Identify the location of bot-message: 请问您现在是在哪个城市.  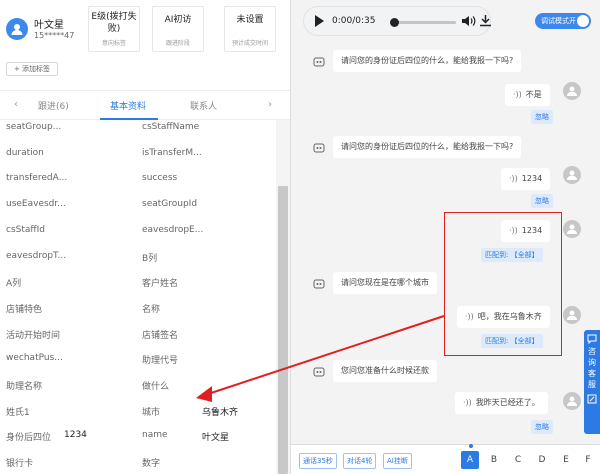
(385, 283).